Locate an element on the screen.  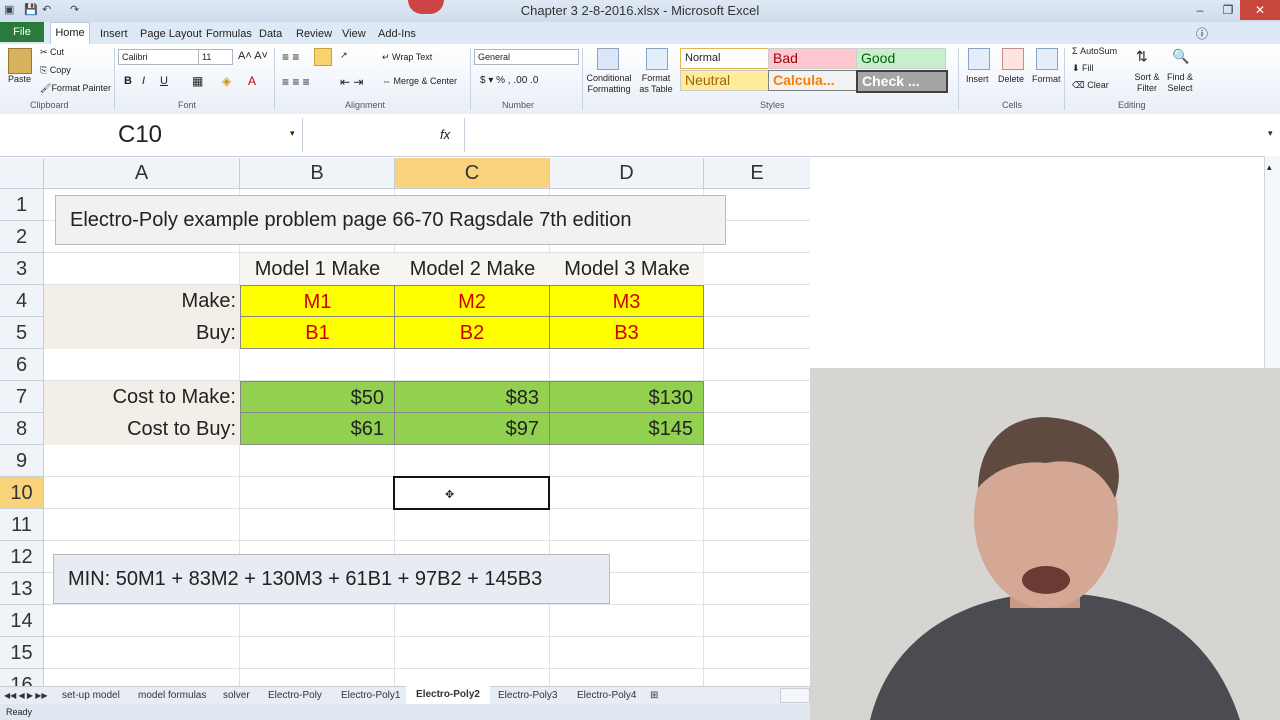
formula-input is located at coordinates (865, 135).